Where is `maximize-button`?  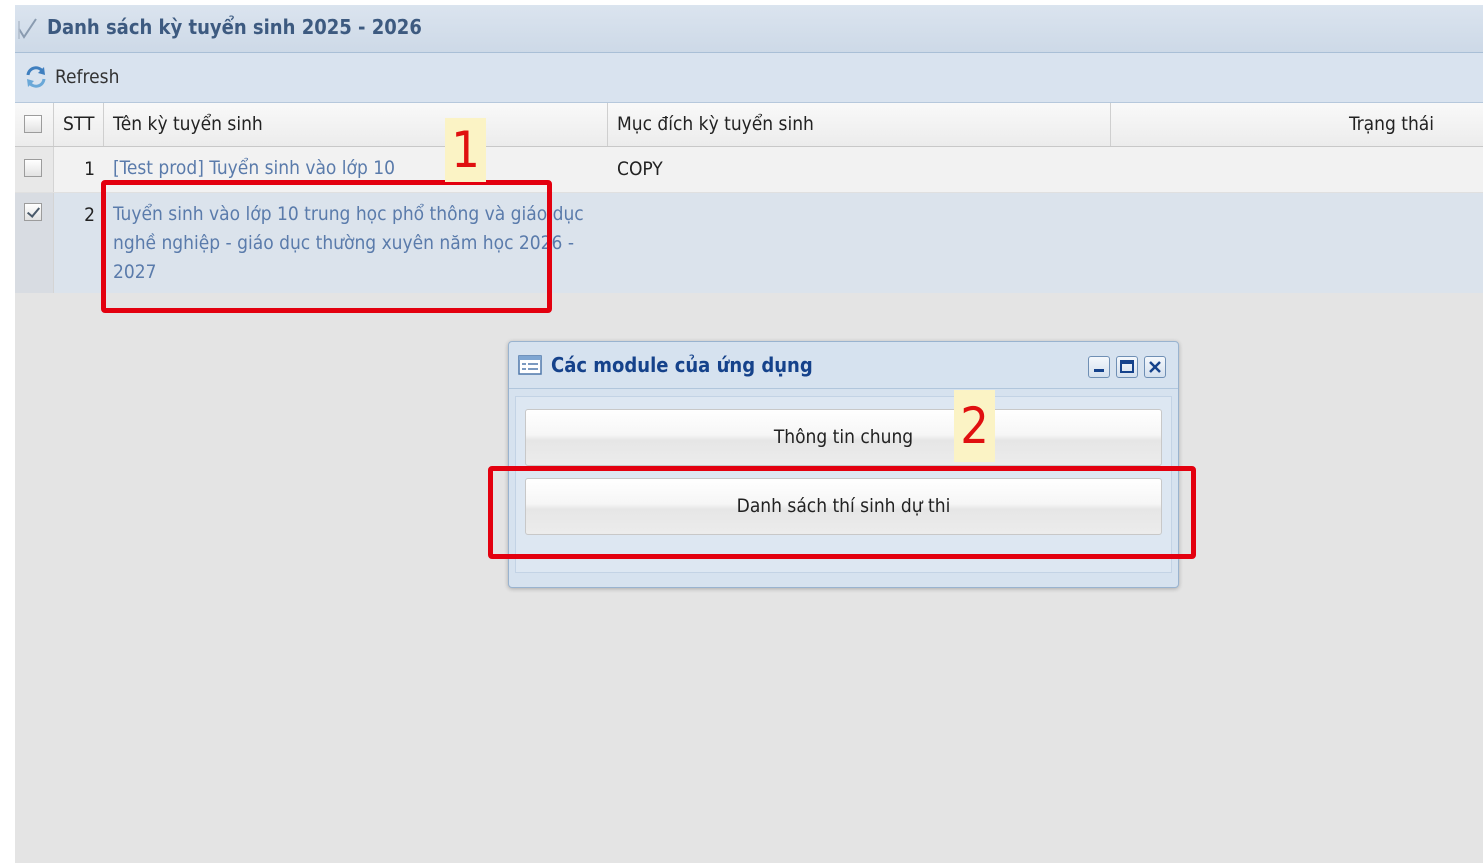 maximize-button is located at coordinates (1127, 367).